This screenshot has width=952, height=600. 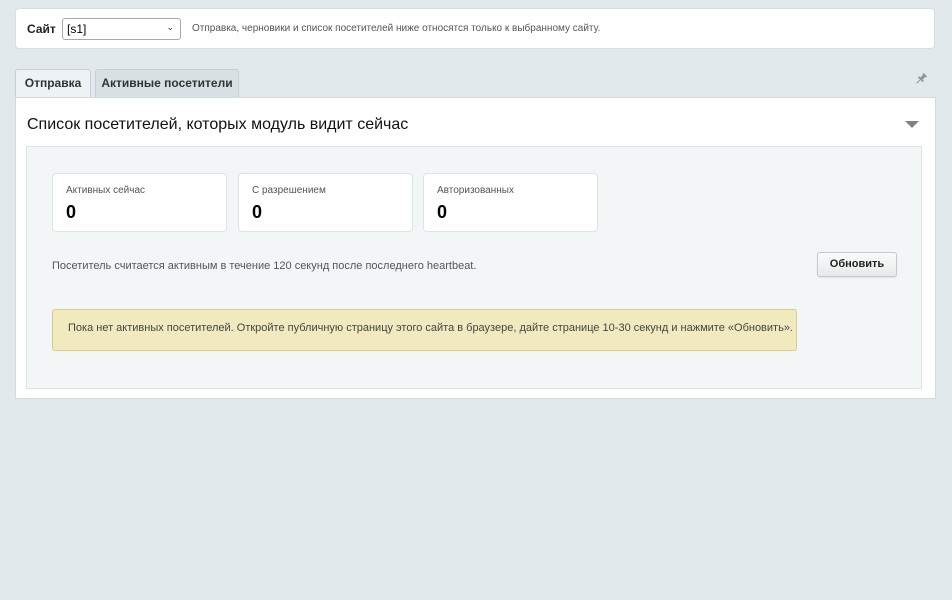 What do you see at coordinates (121, 29) in the screenshot?
I see `site-select: [s1] ⌄` at bounding box center [121, 29].